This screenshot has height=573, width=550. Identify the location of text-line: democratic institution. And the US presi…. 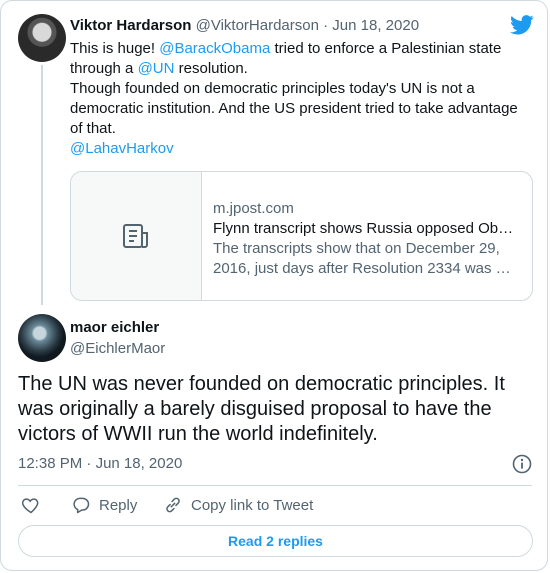
(294, 108).